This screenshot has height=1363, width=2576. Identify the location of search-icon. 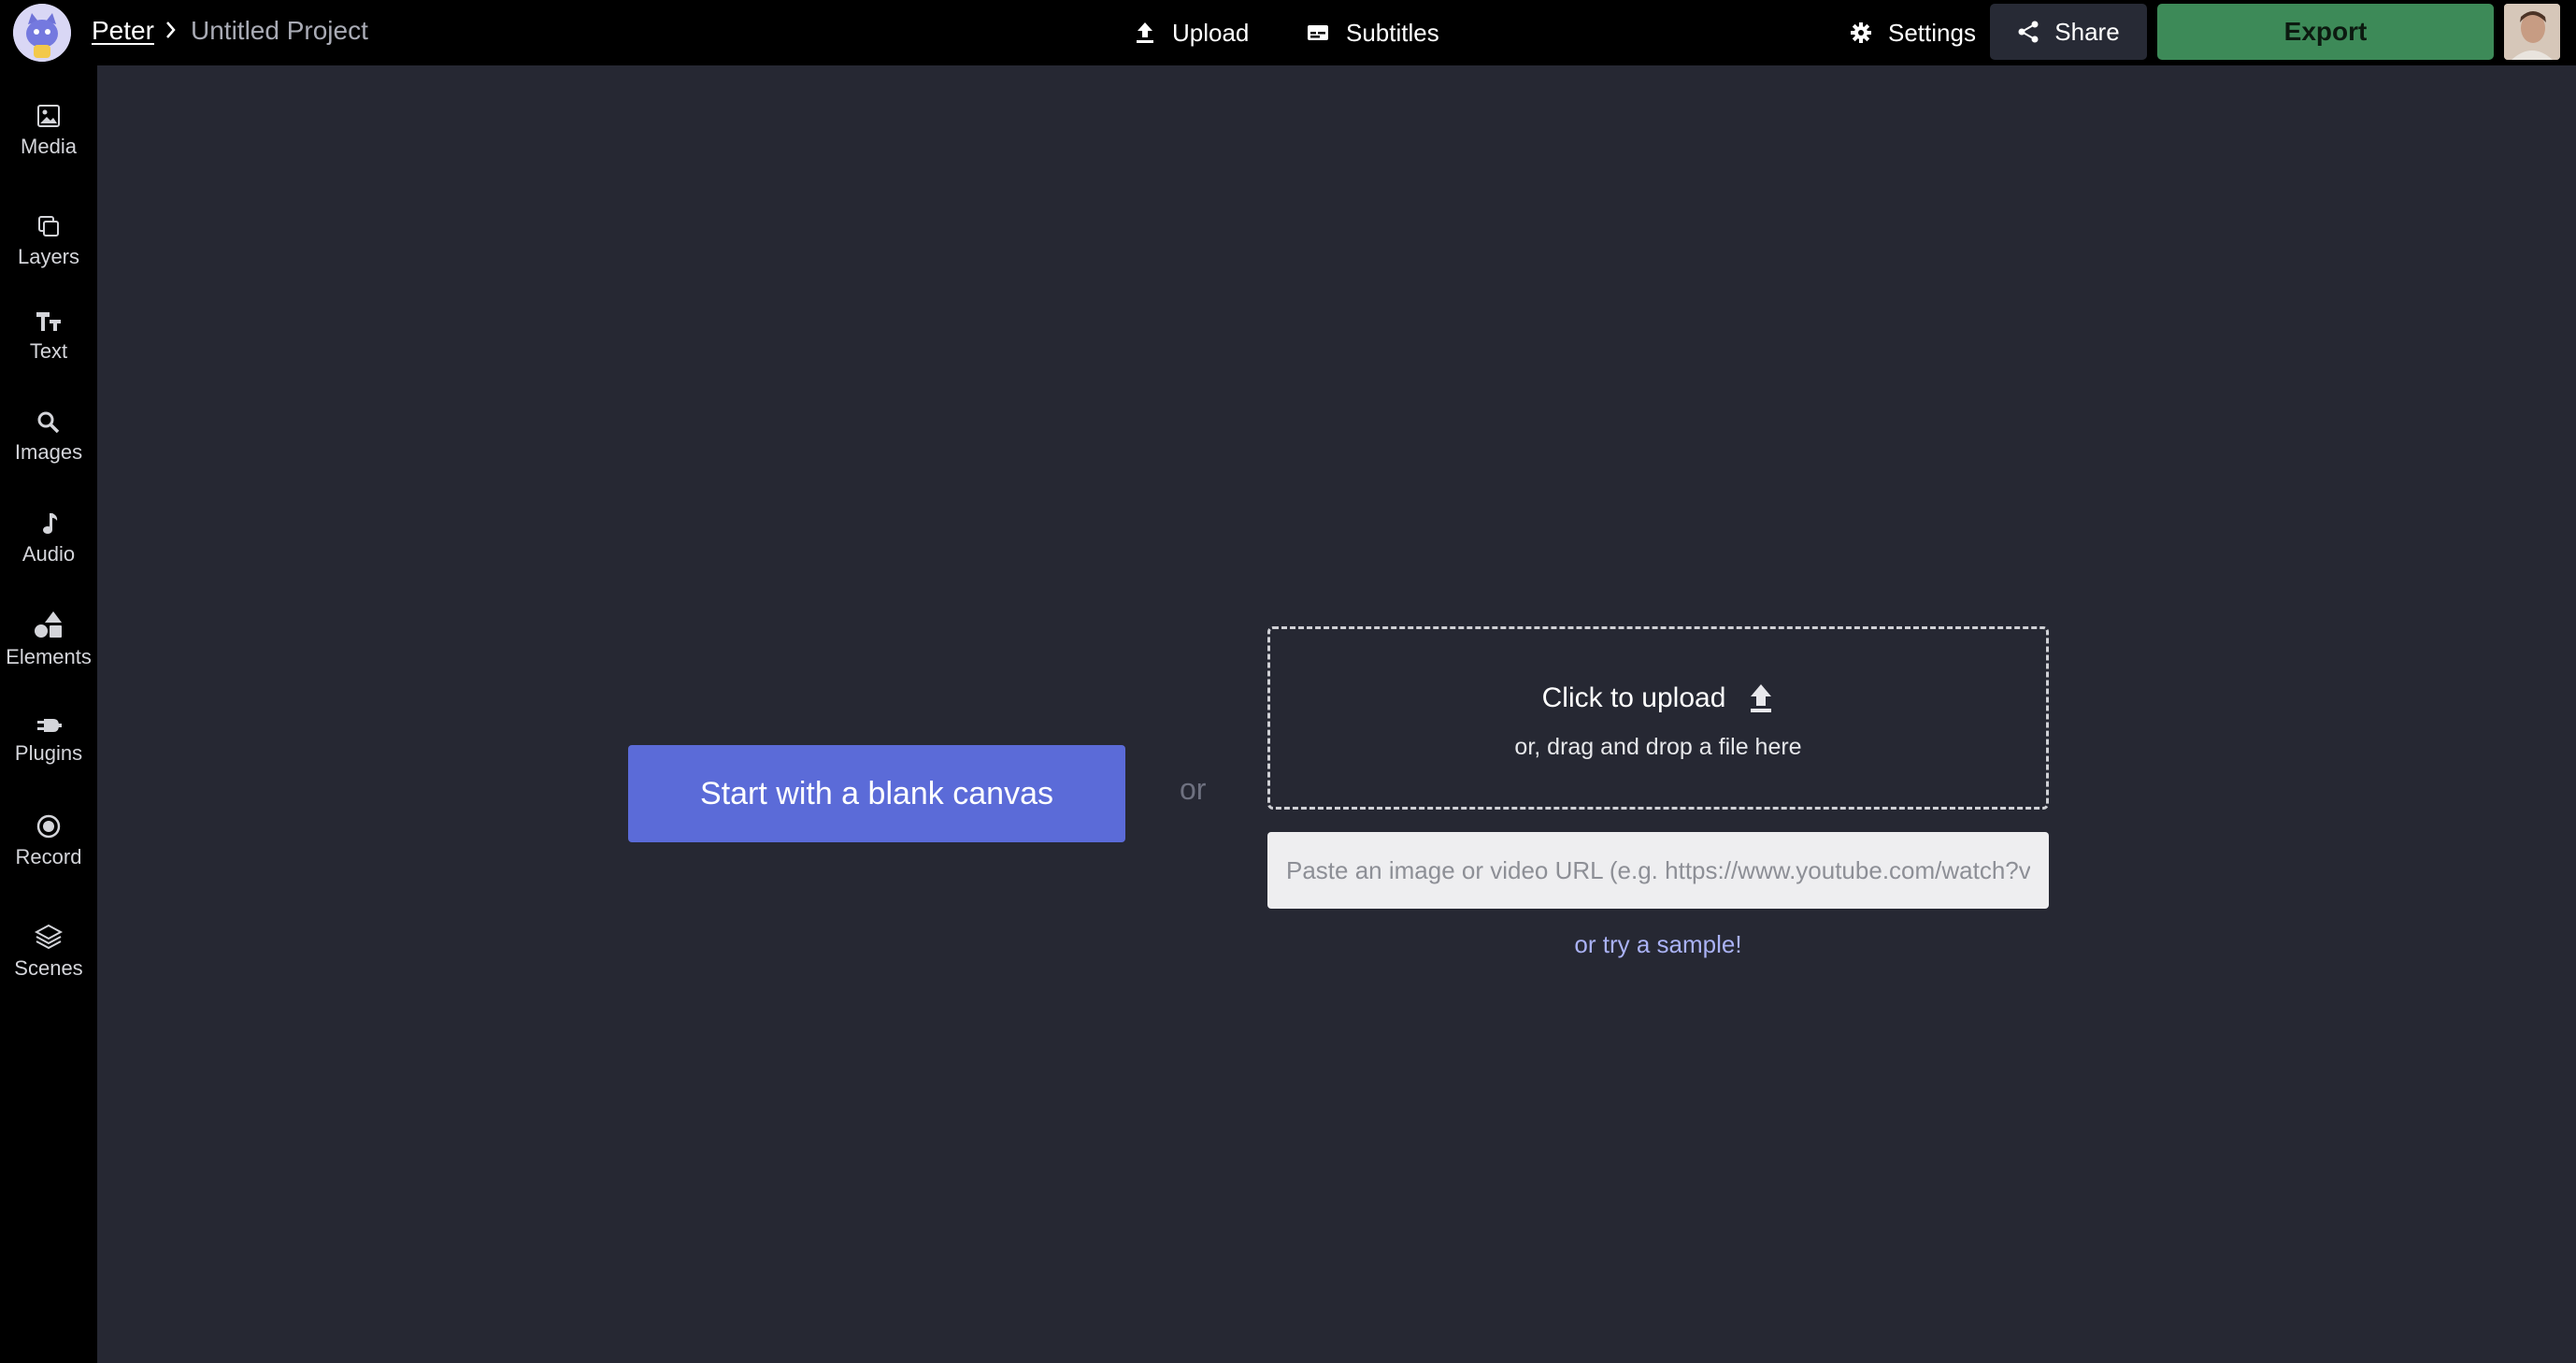
(48, 423).